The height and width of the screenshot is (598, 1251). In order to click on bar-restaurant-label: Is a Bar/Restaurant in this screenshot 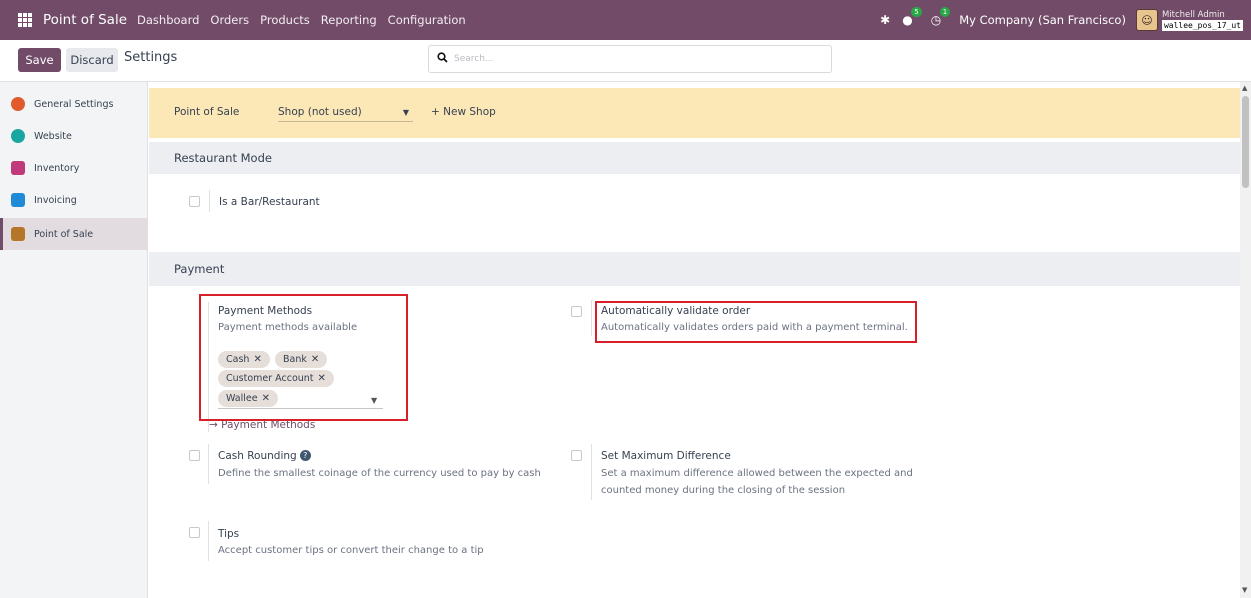, I will do `click(269, 202)`.